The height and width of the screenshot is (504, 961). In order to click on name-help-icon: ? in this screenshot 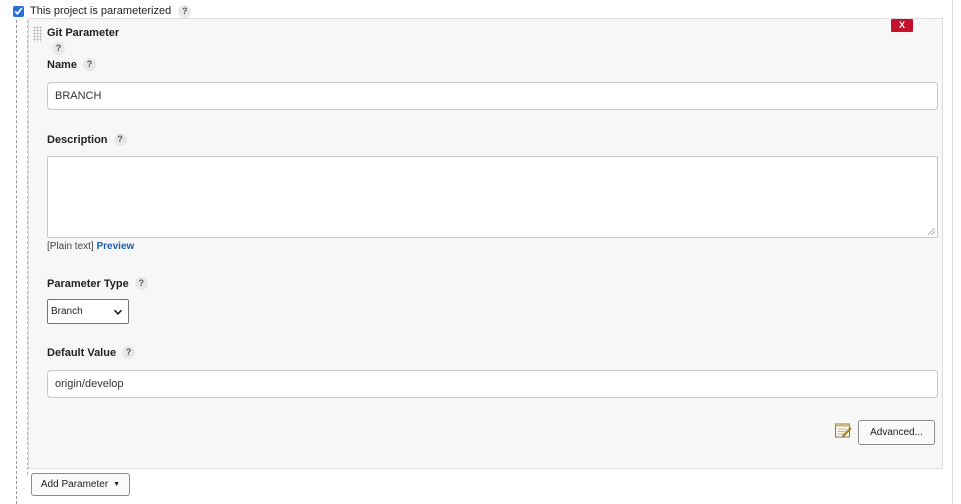, I will do `click(89, 64)`.